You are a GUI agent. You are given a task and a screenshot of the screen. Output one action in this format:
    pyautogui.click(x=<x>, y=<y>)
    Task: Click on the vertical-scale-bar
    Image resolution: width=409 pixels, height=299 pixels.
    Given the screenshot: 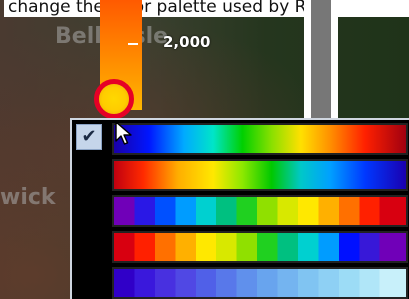 What is the action you would take?
    pyautogui.click(x=321, y=64)
    